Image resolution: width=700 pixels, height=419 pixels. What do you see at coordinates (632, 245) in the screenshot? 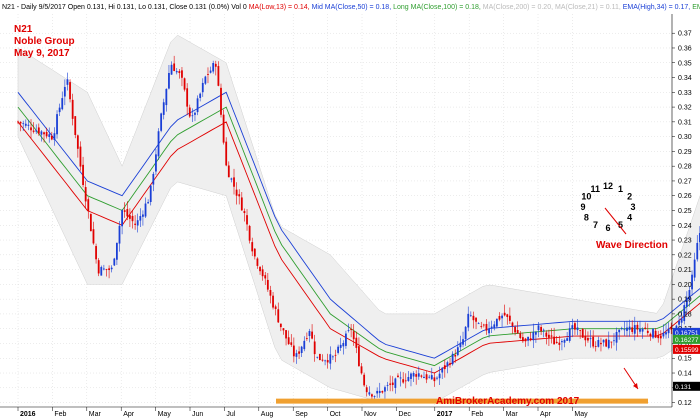
I see `wave-direction-label: Wave Direction` at bounding box center [632, 245].